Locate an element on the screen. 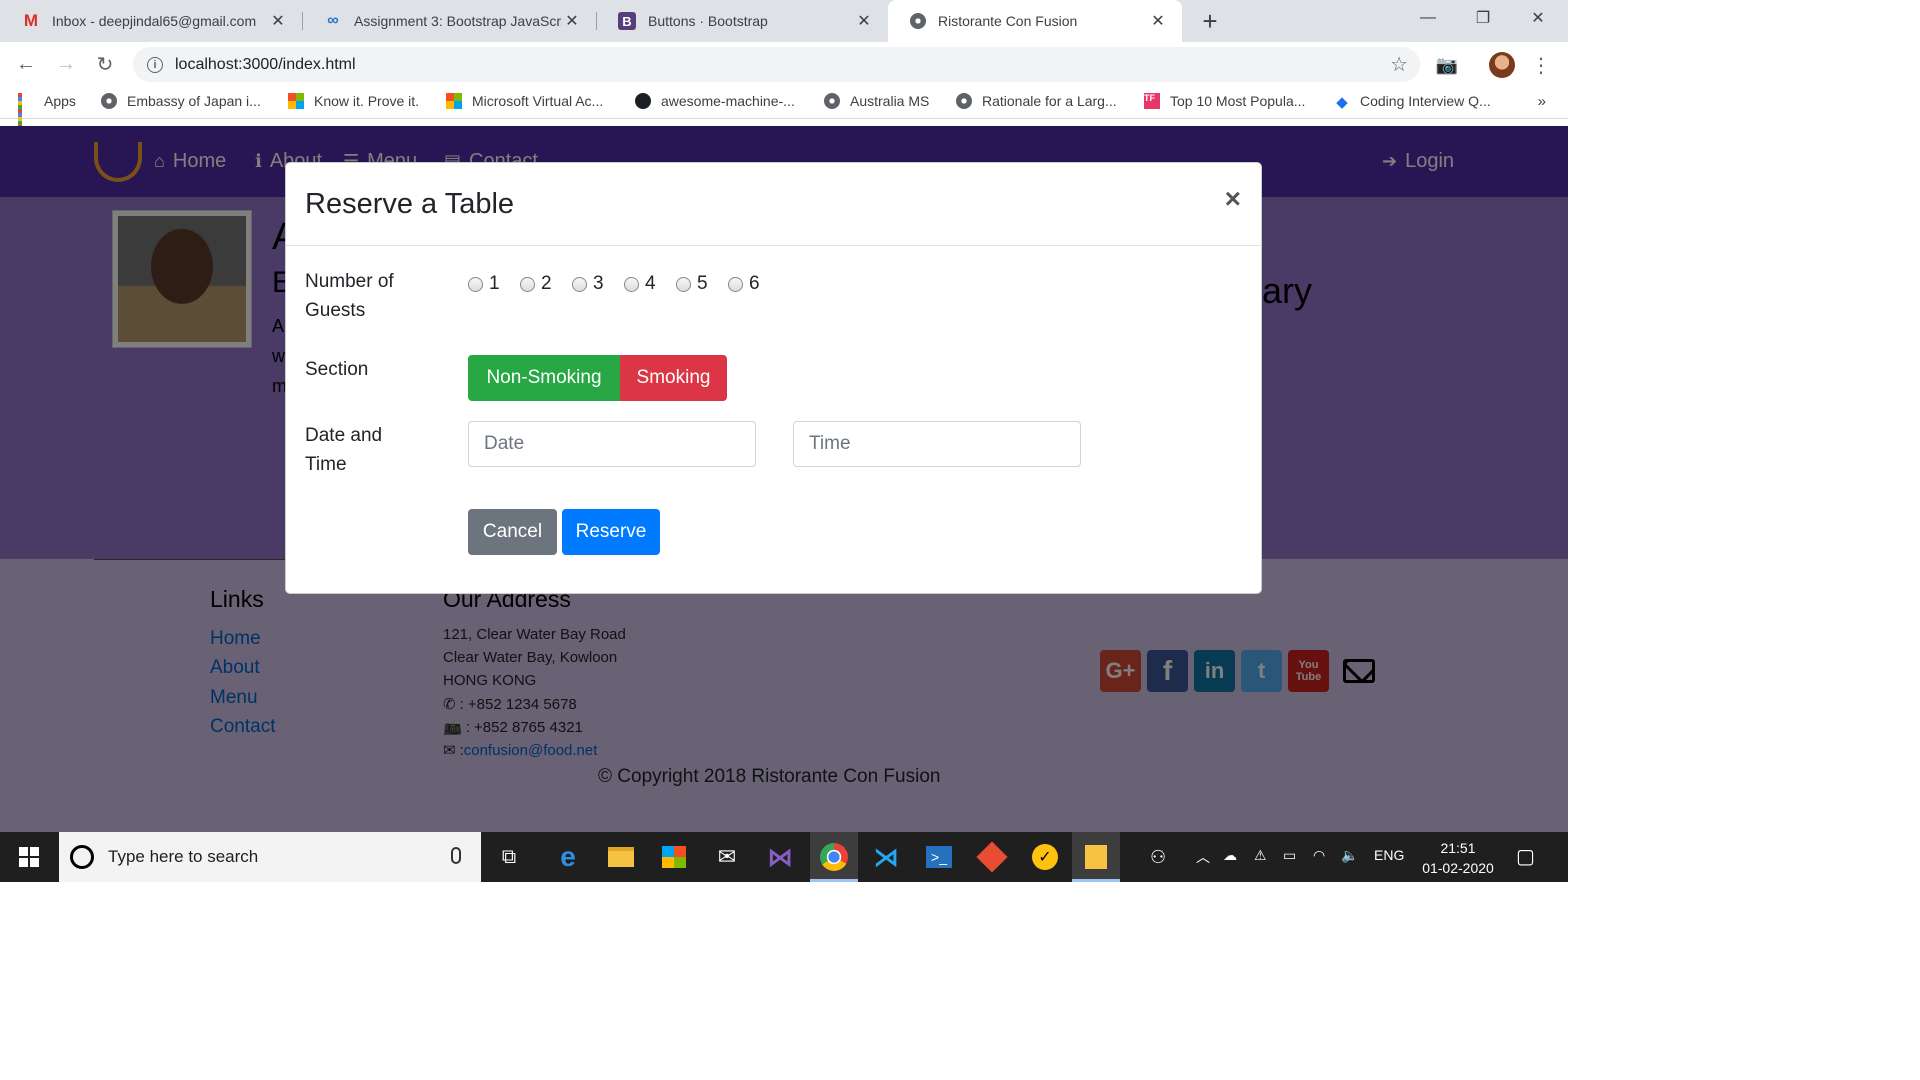 The height and width of the screenshot is (1080, 1920). tab-assignment: ∞ Assignment 3: Bootstrap JavaScri ✕ is located at coordinates (449, 21).